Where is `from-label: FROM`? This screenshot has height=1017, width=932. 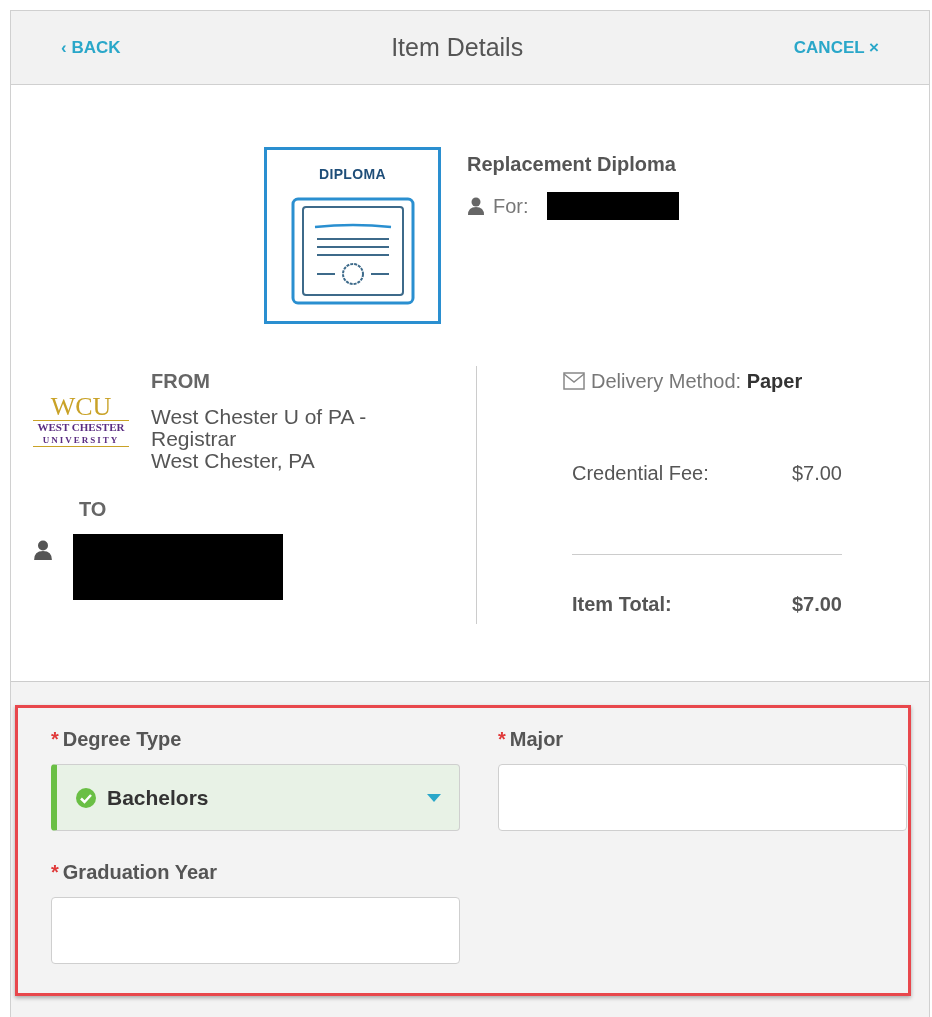 from-label: FROM is located at coordinates (181, 381).